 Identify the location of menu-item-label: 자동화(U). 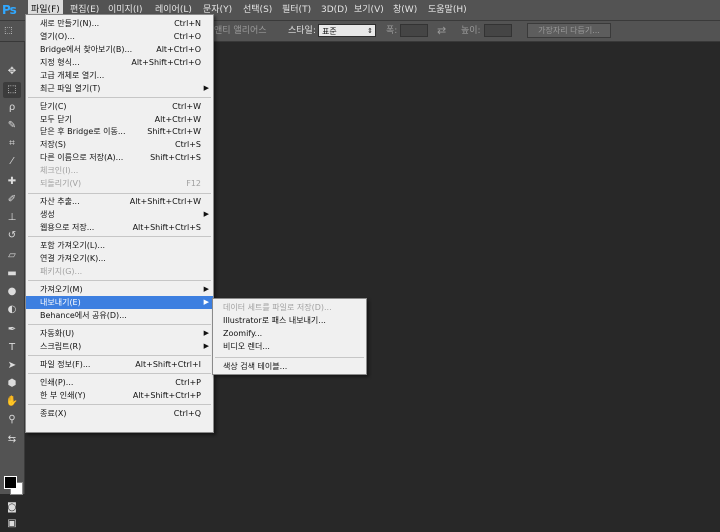
(57, 333).